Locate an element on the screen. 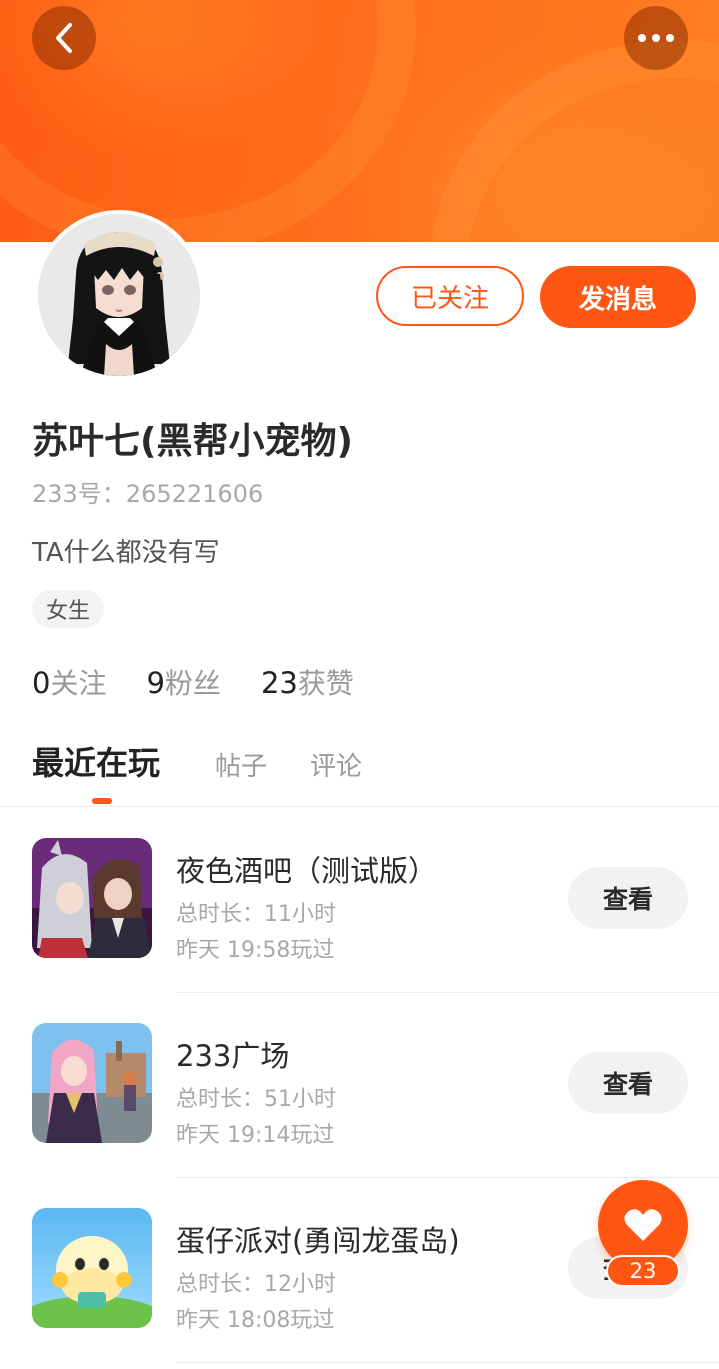 Image resolution: width=719 pixels, height=1369 pixels. gender-tag: 女生 is located at coordinates (68, 609).